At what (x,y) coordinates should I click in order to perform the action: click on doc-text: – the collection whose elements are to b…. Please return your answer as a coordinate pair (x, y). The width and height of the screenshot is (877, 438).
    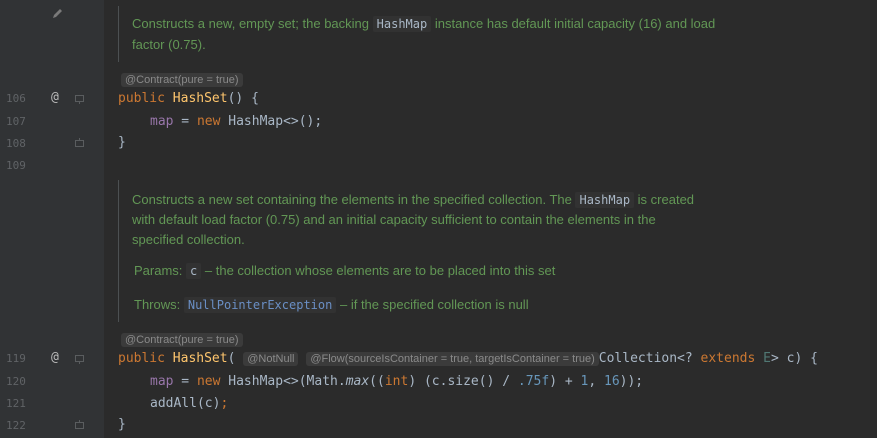
    Looking at the image, I should click on (380, 270).